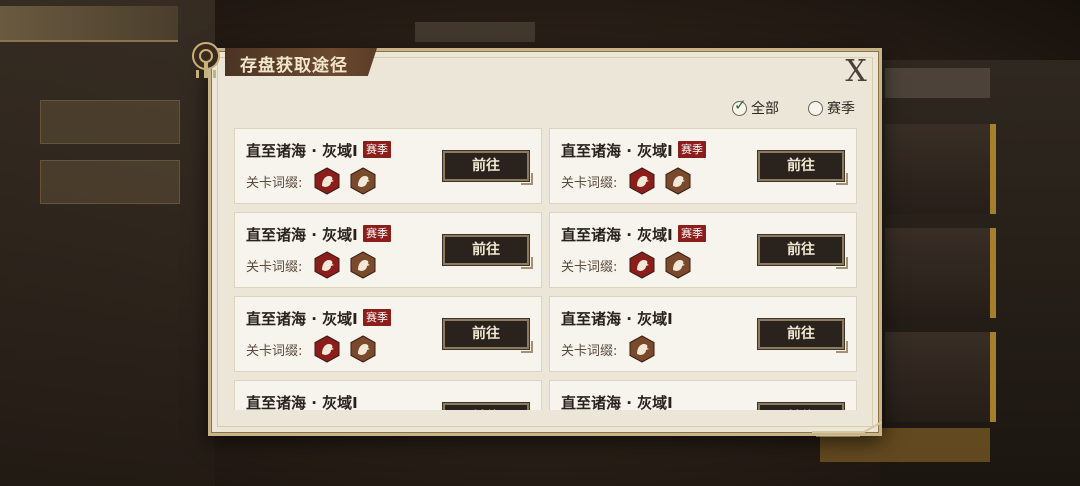 This screenshot has width=1080, height=486. I want to click on dialog-title: 存盘获取途径, so click(294, 66).